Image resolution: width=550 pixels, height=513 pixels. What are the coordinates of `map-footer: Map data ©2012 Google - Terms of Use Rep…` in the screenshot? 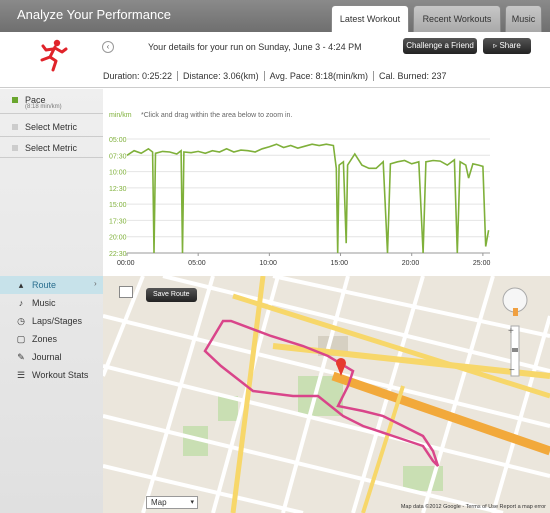 It's located at (473, 507).